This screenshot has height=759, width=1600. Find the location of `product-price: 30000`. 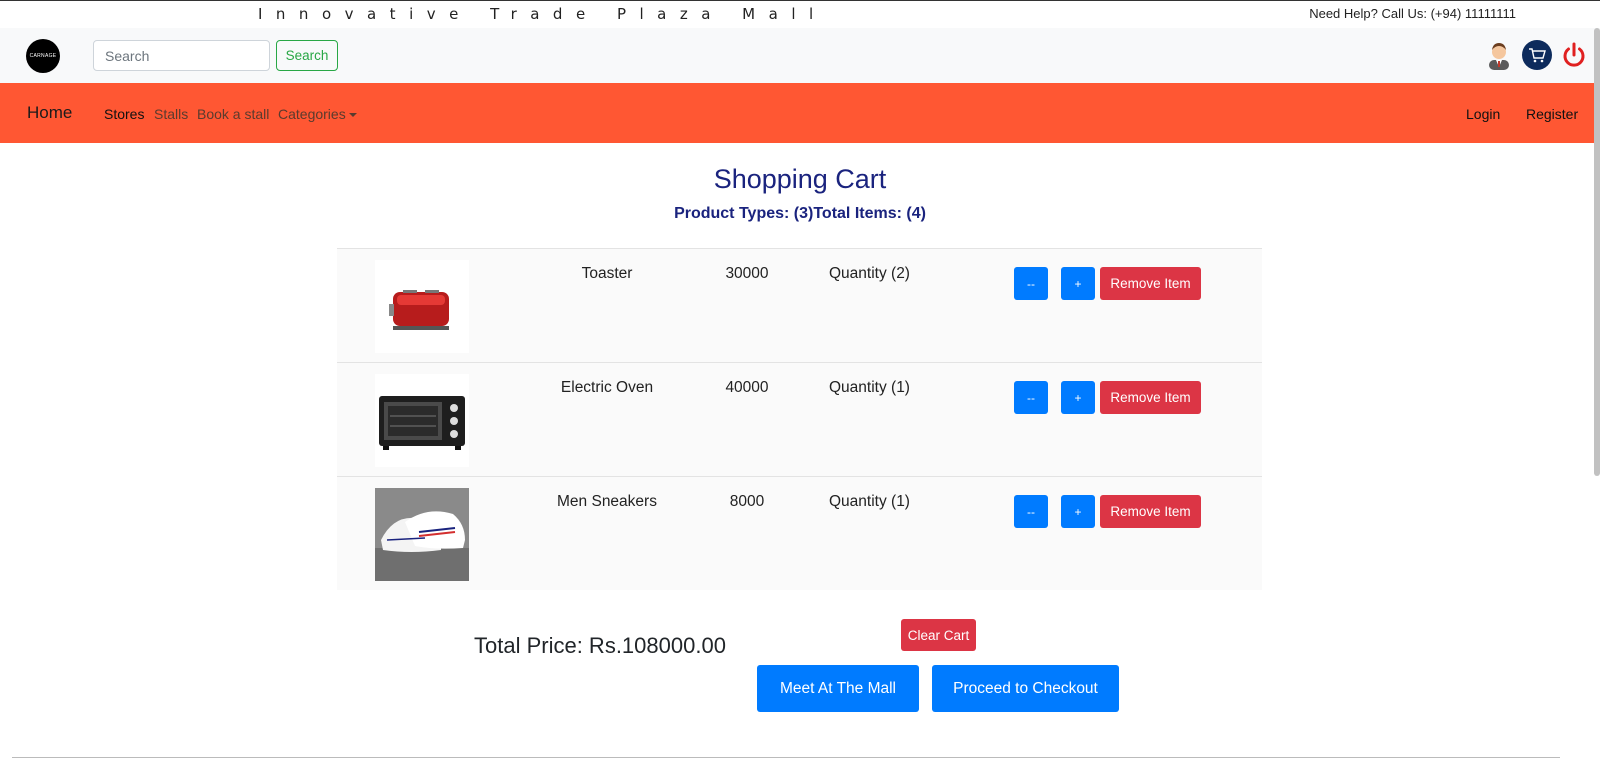

product-price: 30000 is located at coordinates (747, 273).